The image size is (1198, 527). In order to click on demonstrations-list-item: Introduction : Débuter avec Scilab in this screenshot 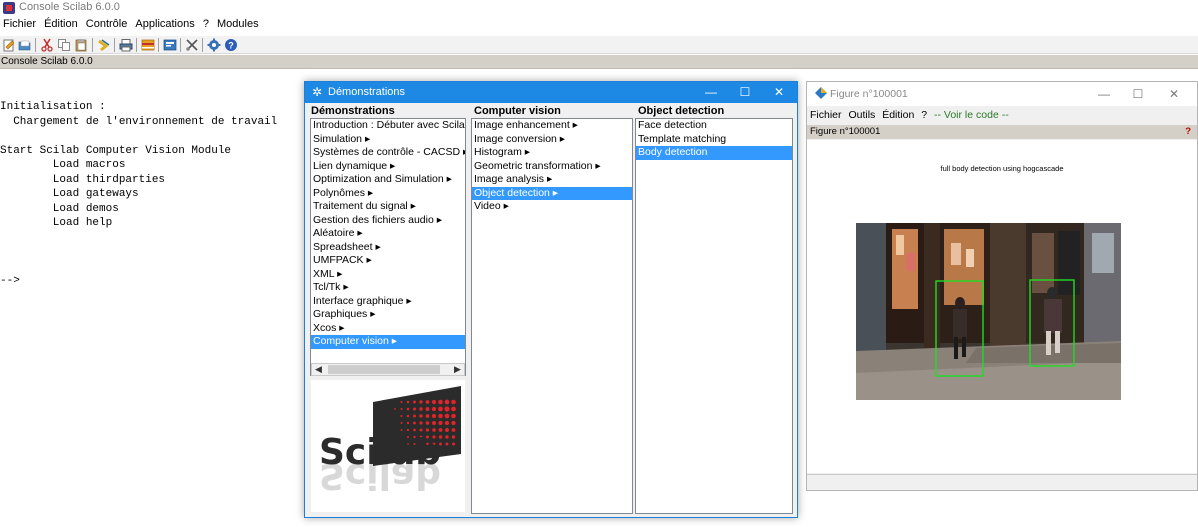, I will do `click(388, 126)`.